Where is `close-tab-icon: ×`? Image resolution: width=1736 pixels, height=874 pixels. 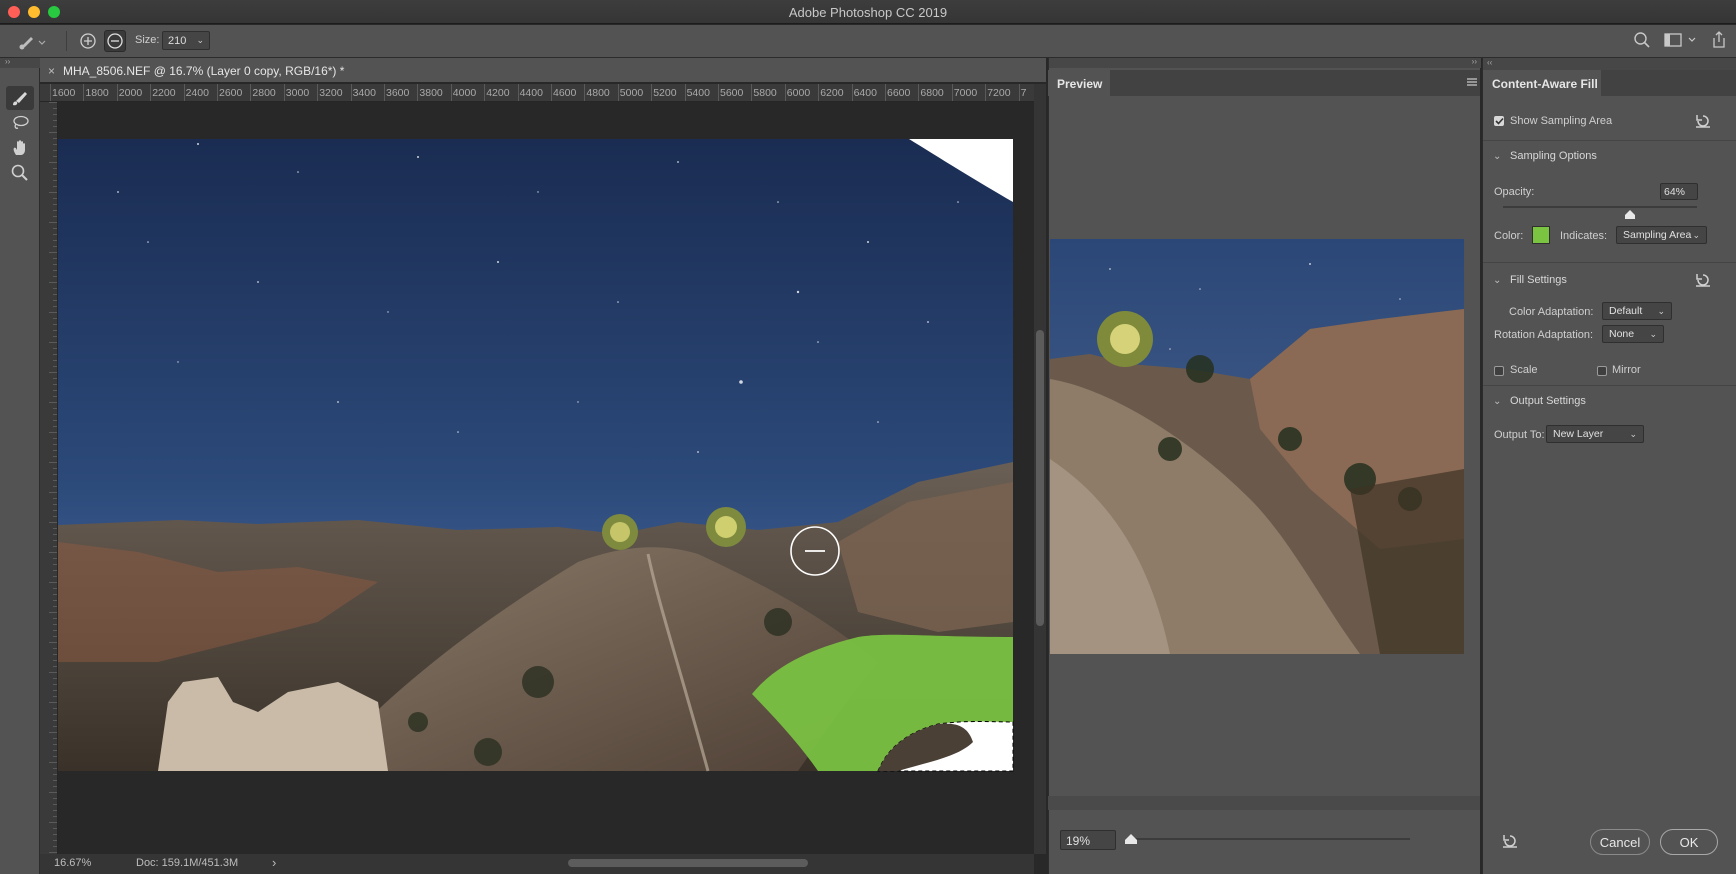 close-tab-icon: × is located at coordinates (51, 71).